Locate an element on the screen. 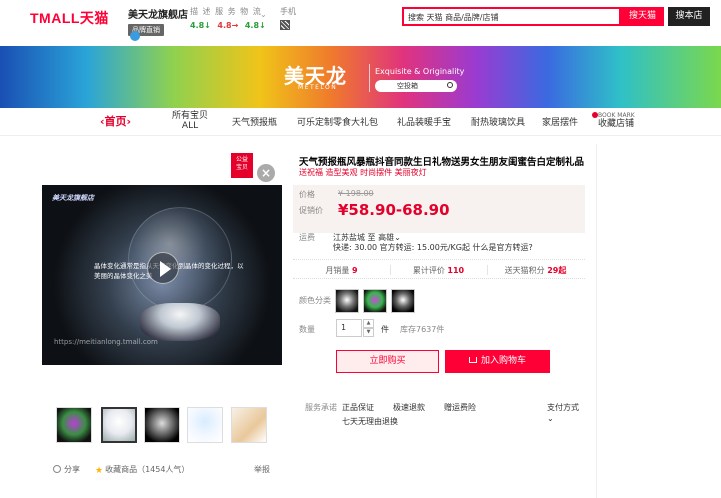 This screenshot has height=498, width=721. reviews-value: 110 is located at coordinates (456, 270).